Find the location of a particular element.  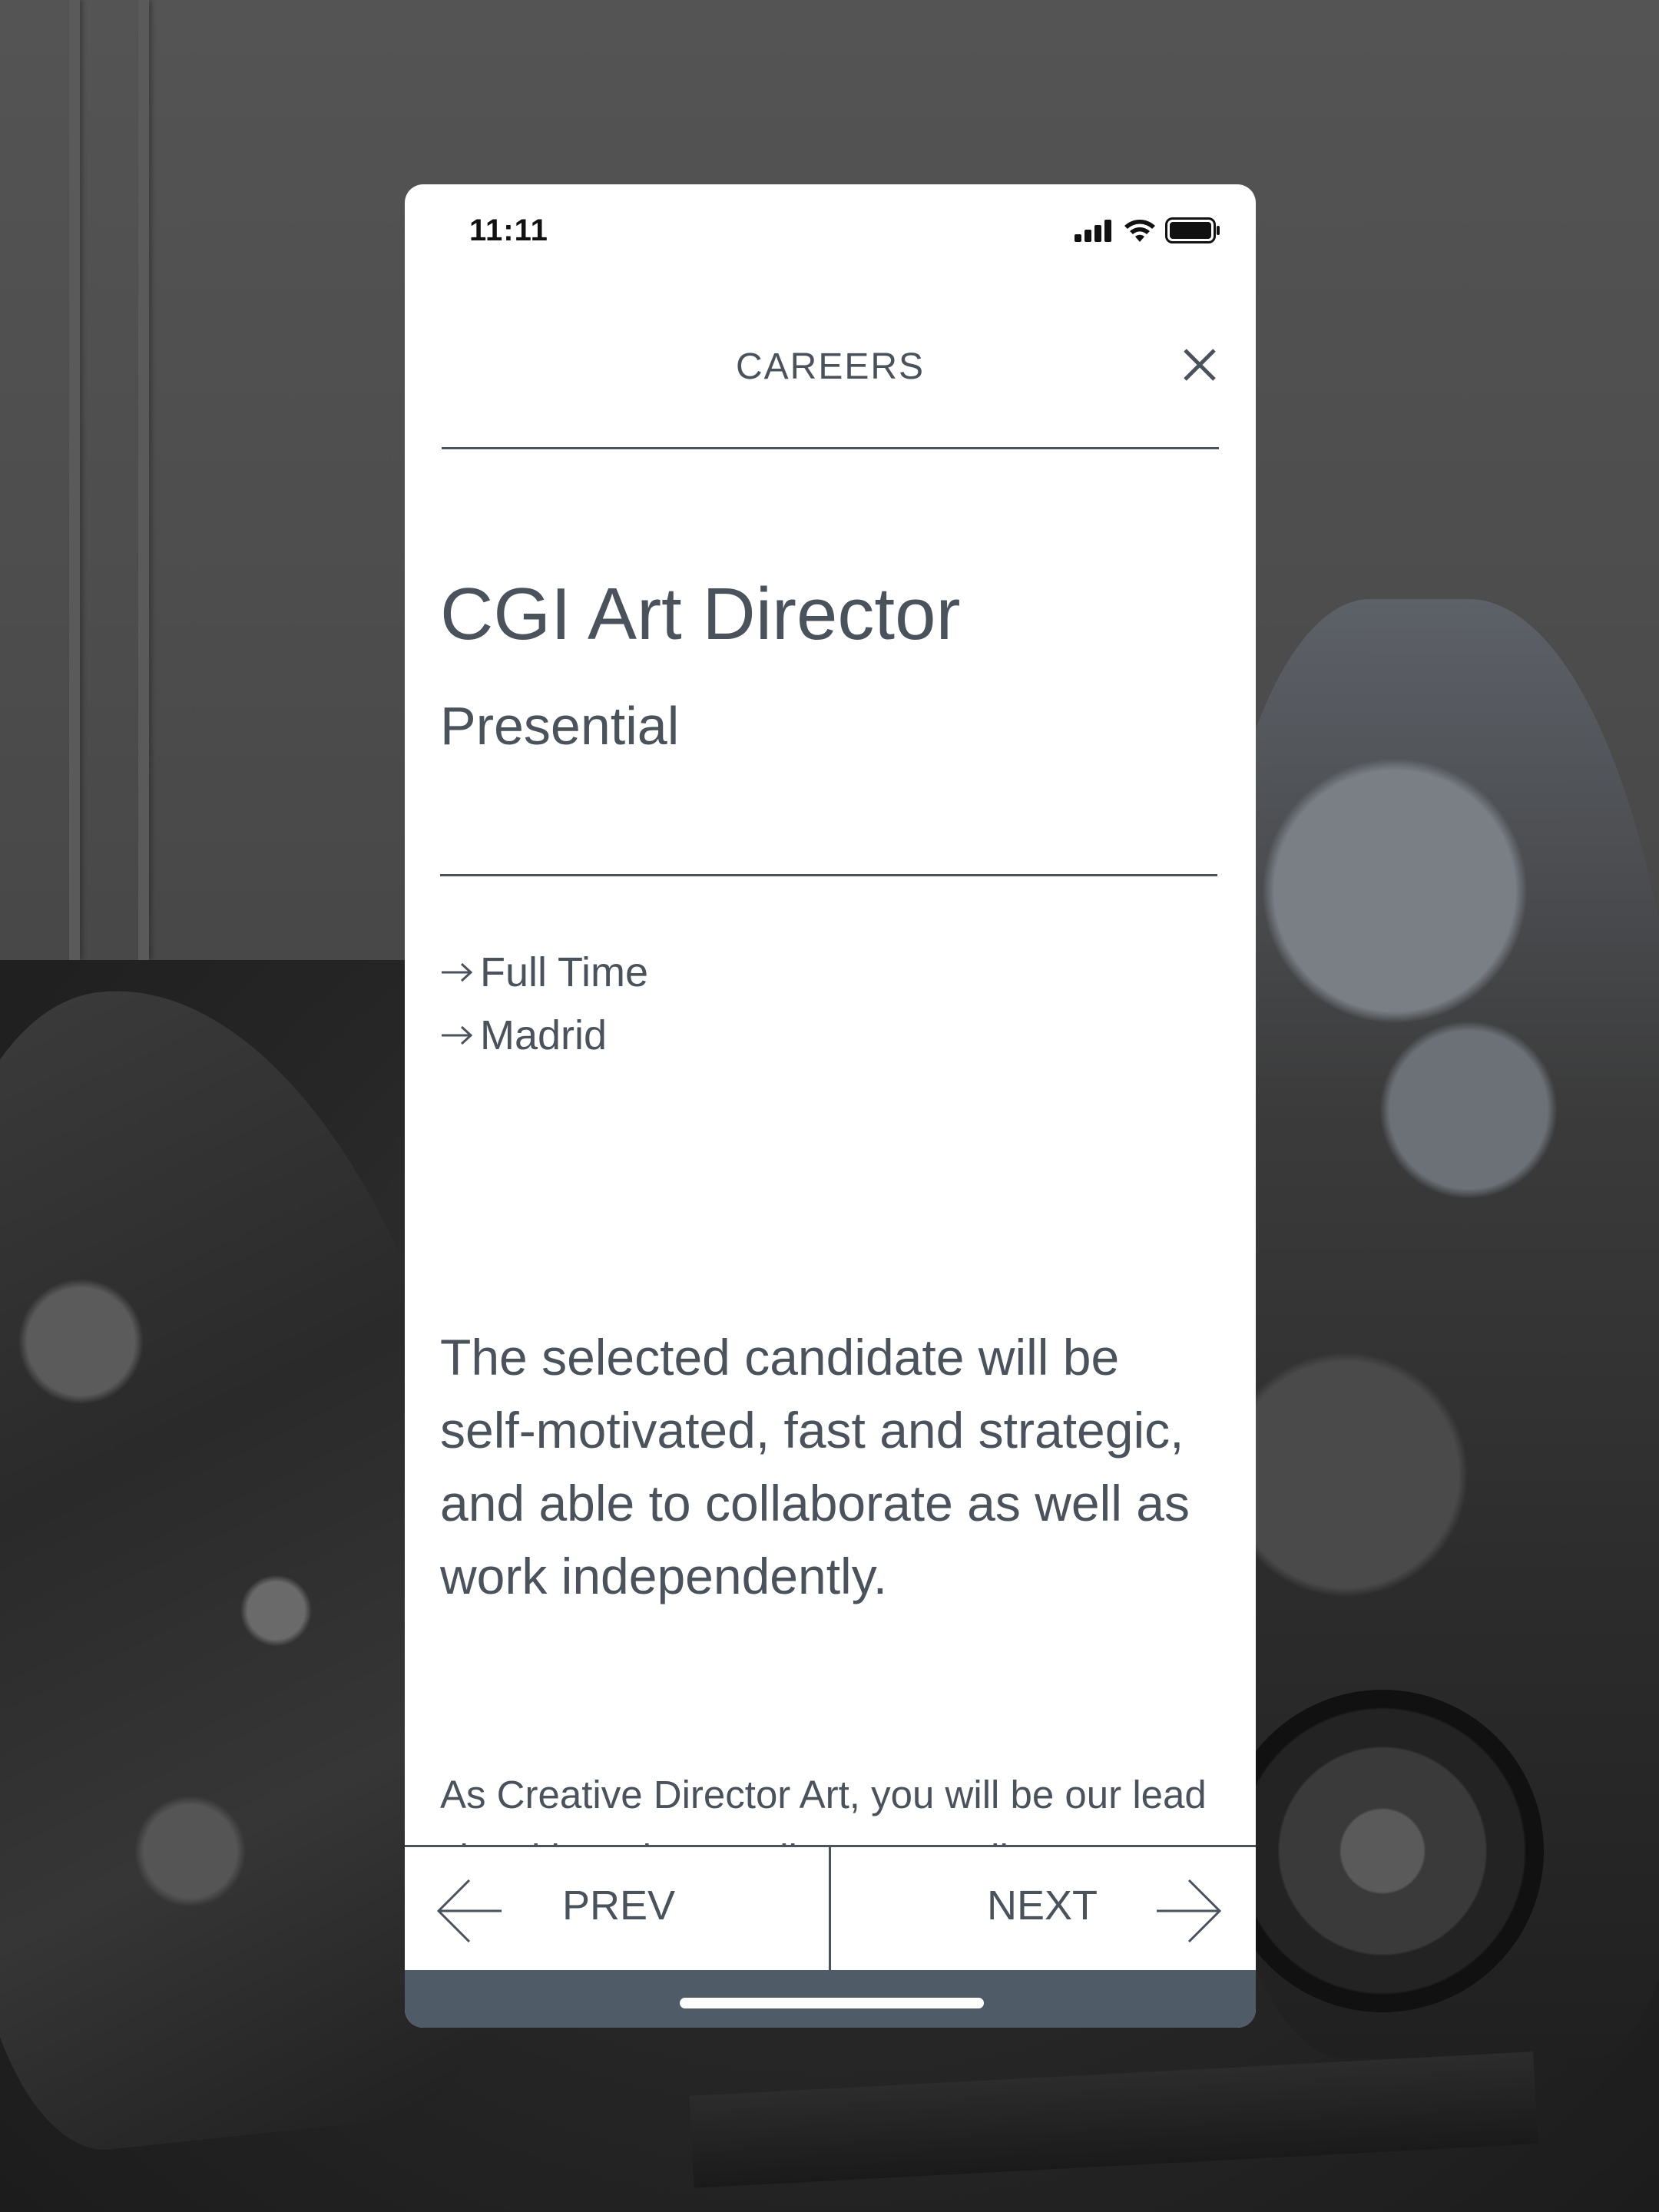

prev-label: PREV is located at coordinates (619, 1906).